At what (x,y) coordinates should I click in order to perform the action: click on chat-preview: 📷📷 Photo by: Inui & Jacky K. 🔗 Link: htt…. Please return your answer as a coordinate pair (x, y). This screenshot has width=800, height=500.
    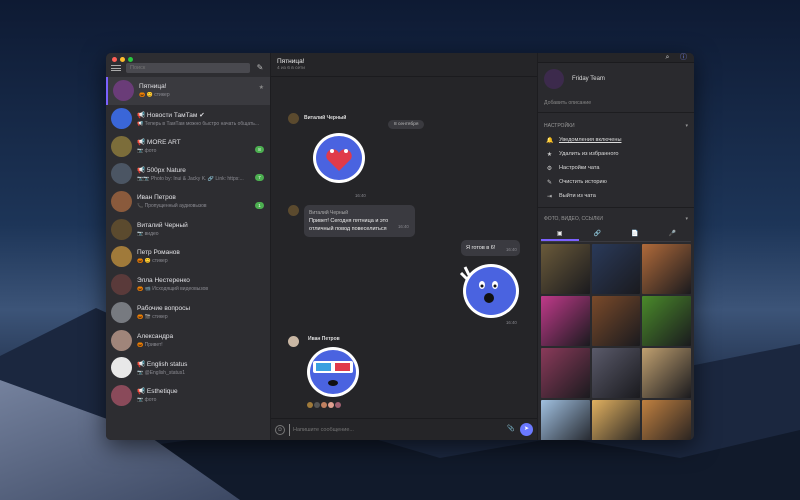
    Looking at the image, I should click on (190, 178).